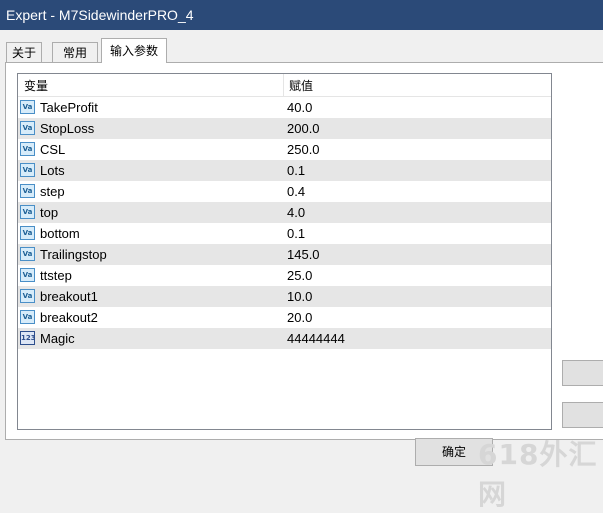 Image resolution: width=603 pixels, height=513 pixels. Describe the element at coordinates (296, 191) in the screenshot. I see `parameter-value: 0.4` at that location.